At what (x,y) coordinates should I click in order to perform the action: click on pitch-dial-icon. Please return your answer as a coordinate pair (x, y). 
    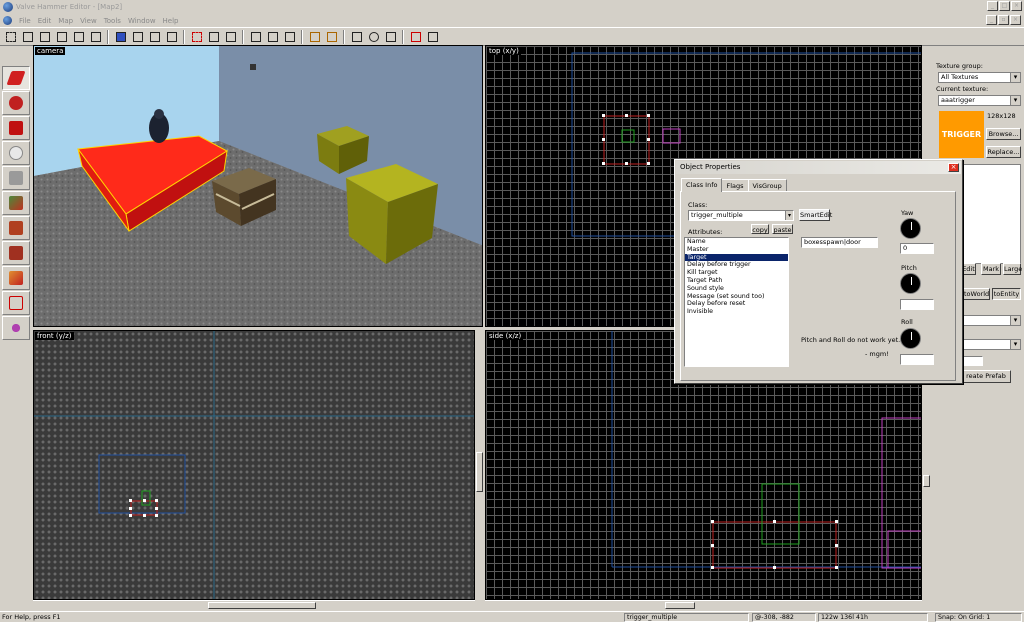
    Looking at the image, I should click on (910, 283).